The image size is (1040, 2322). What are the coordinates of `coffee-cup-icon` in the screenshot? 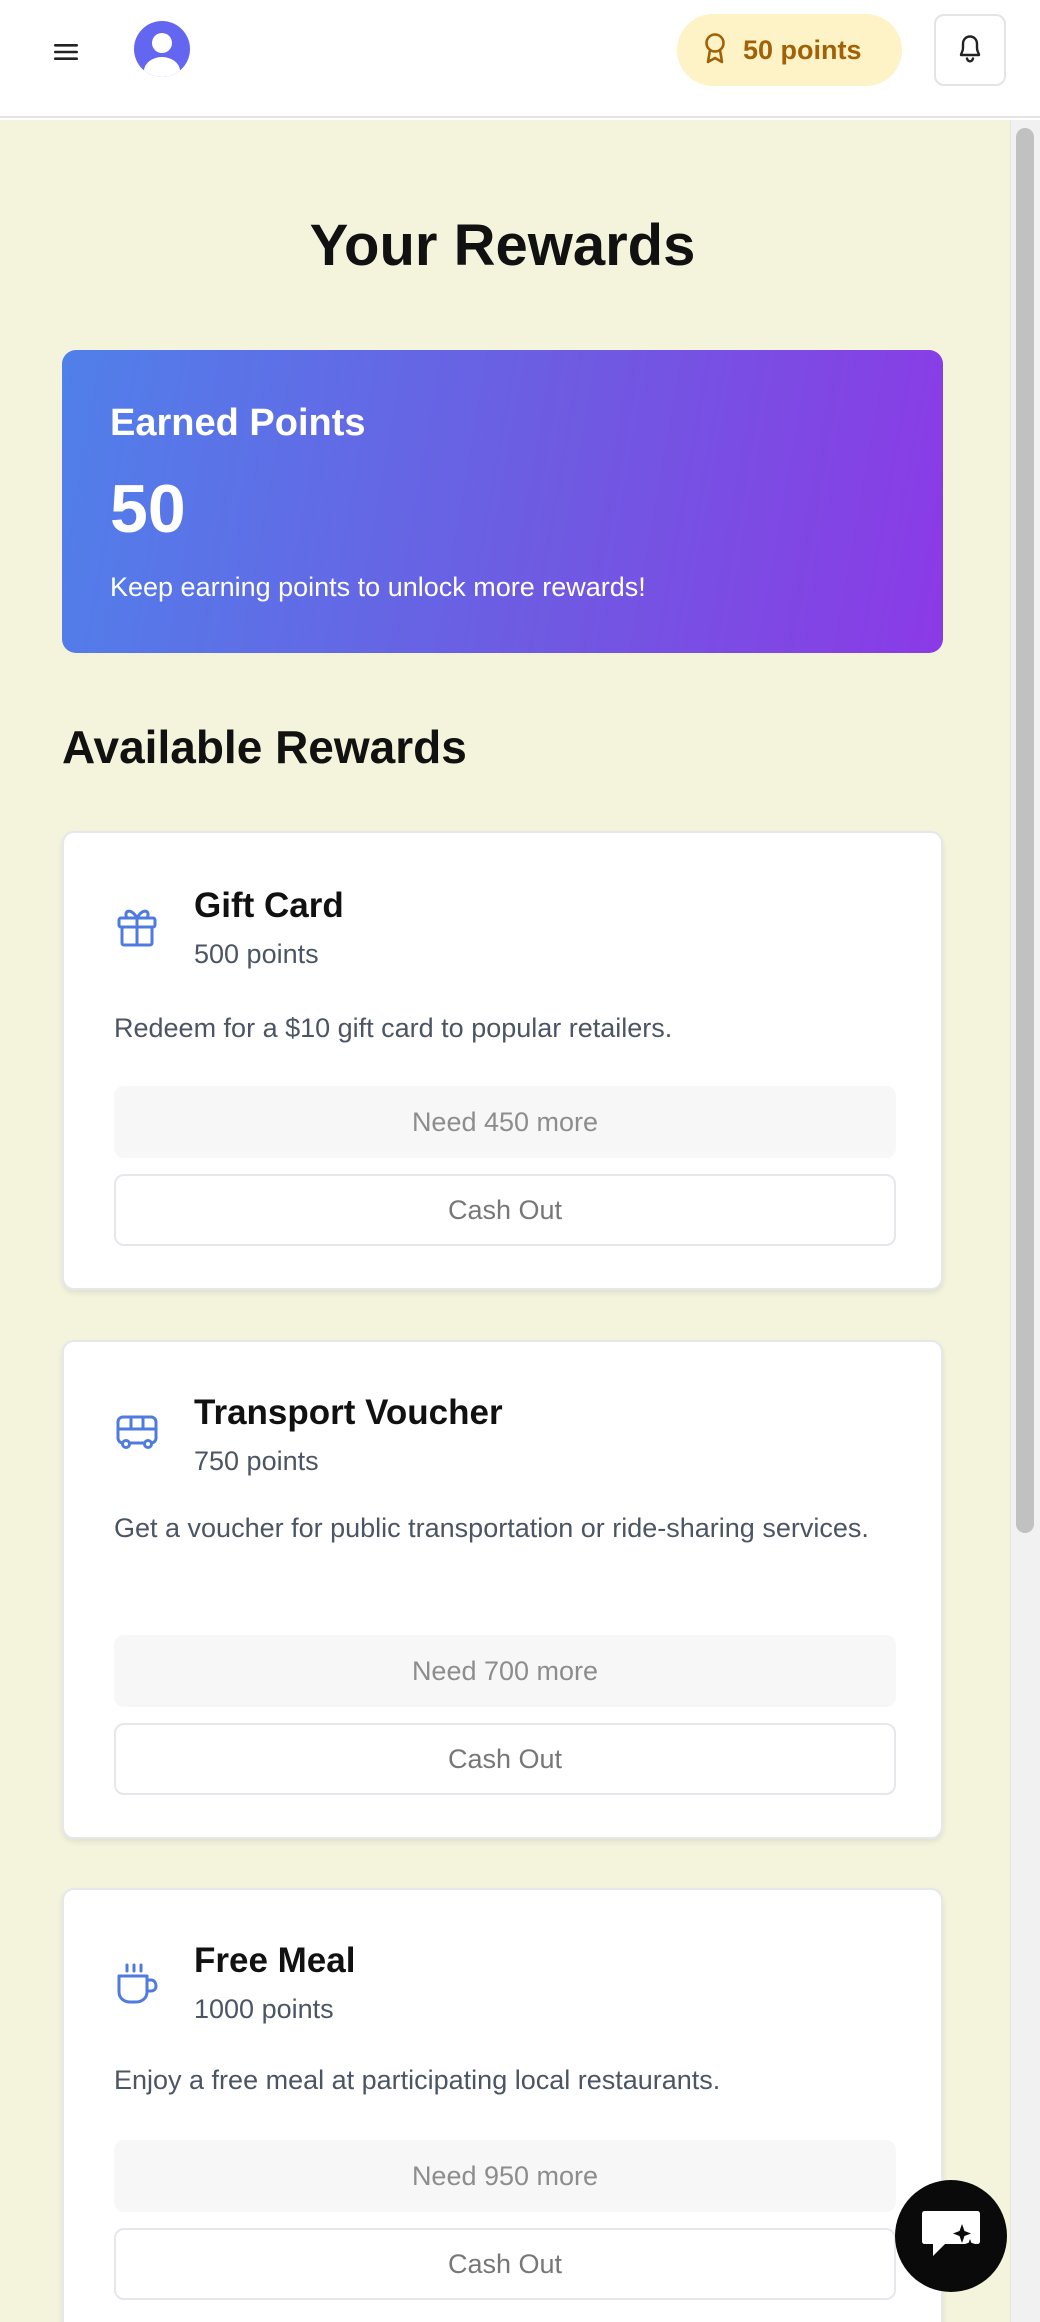 It's located at (137, 1983).